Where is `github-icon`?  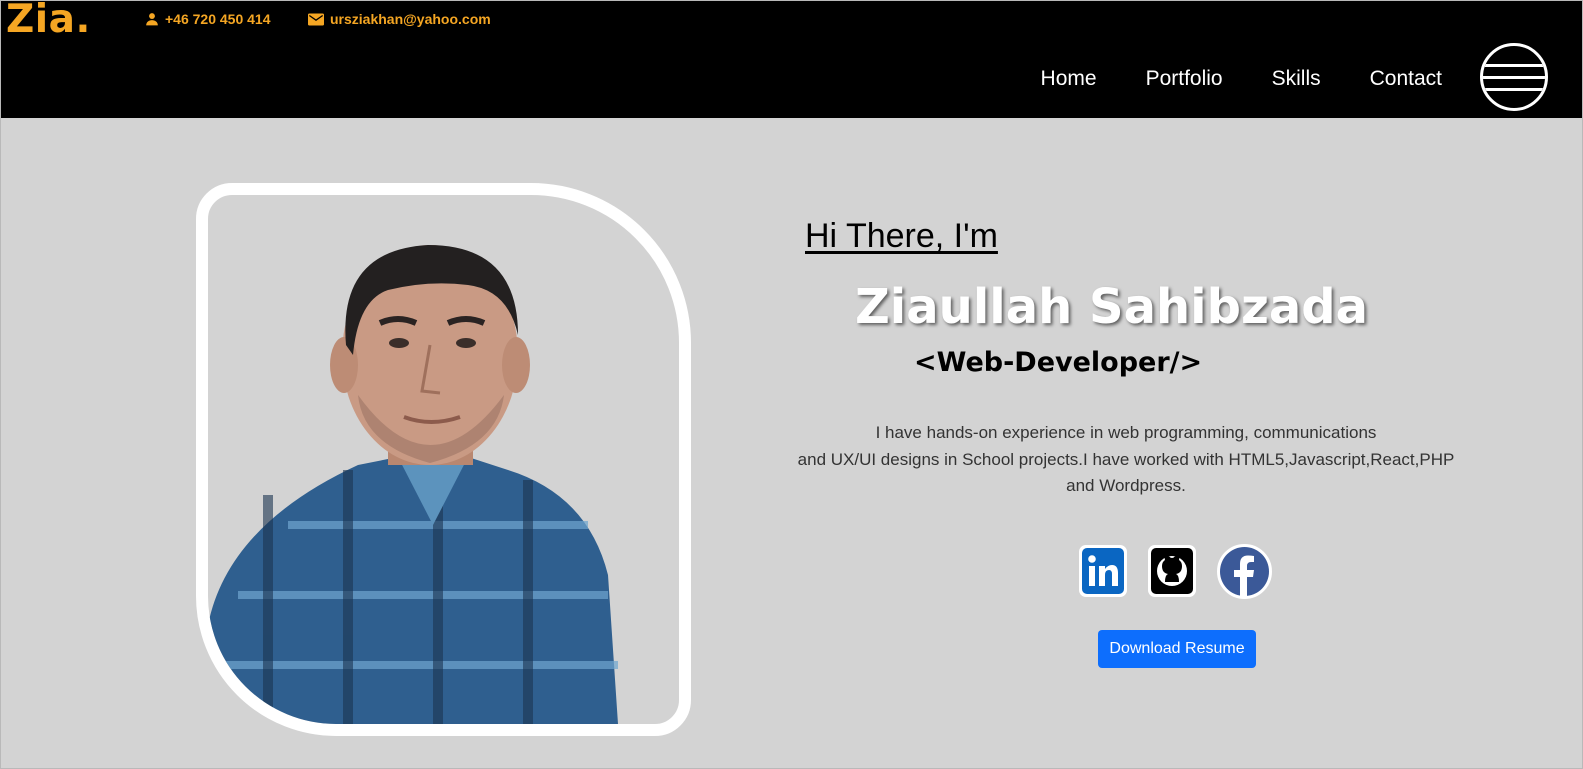
github-icon is located at coordinates (1172, 571).